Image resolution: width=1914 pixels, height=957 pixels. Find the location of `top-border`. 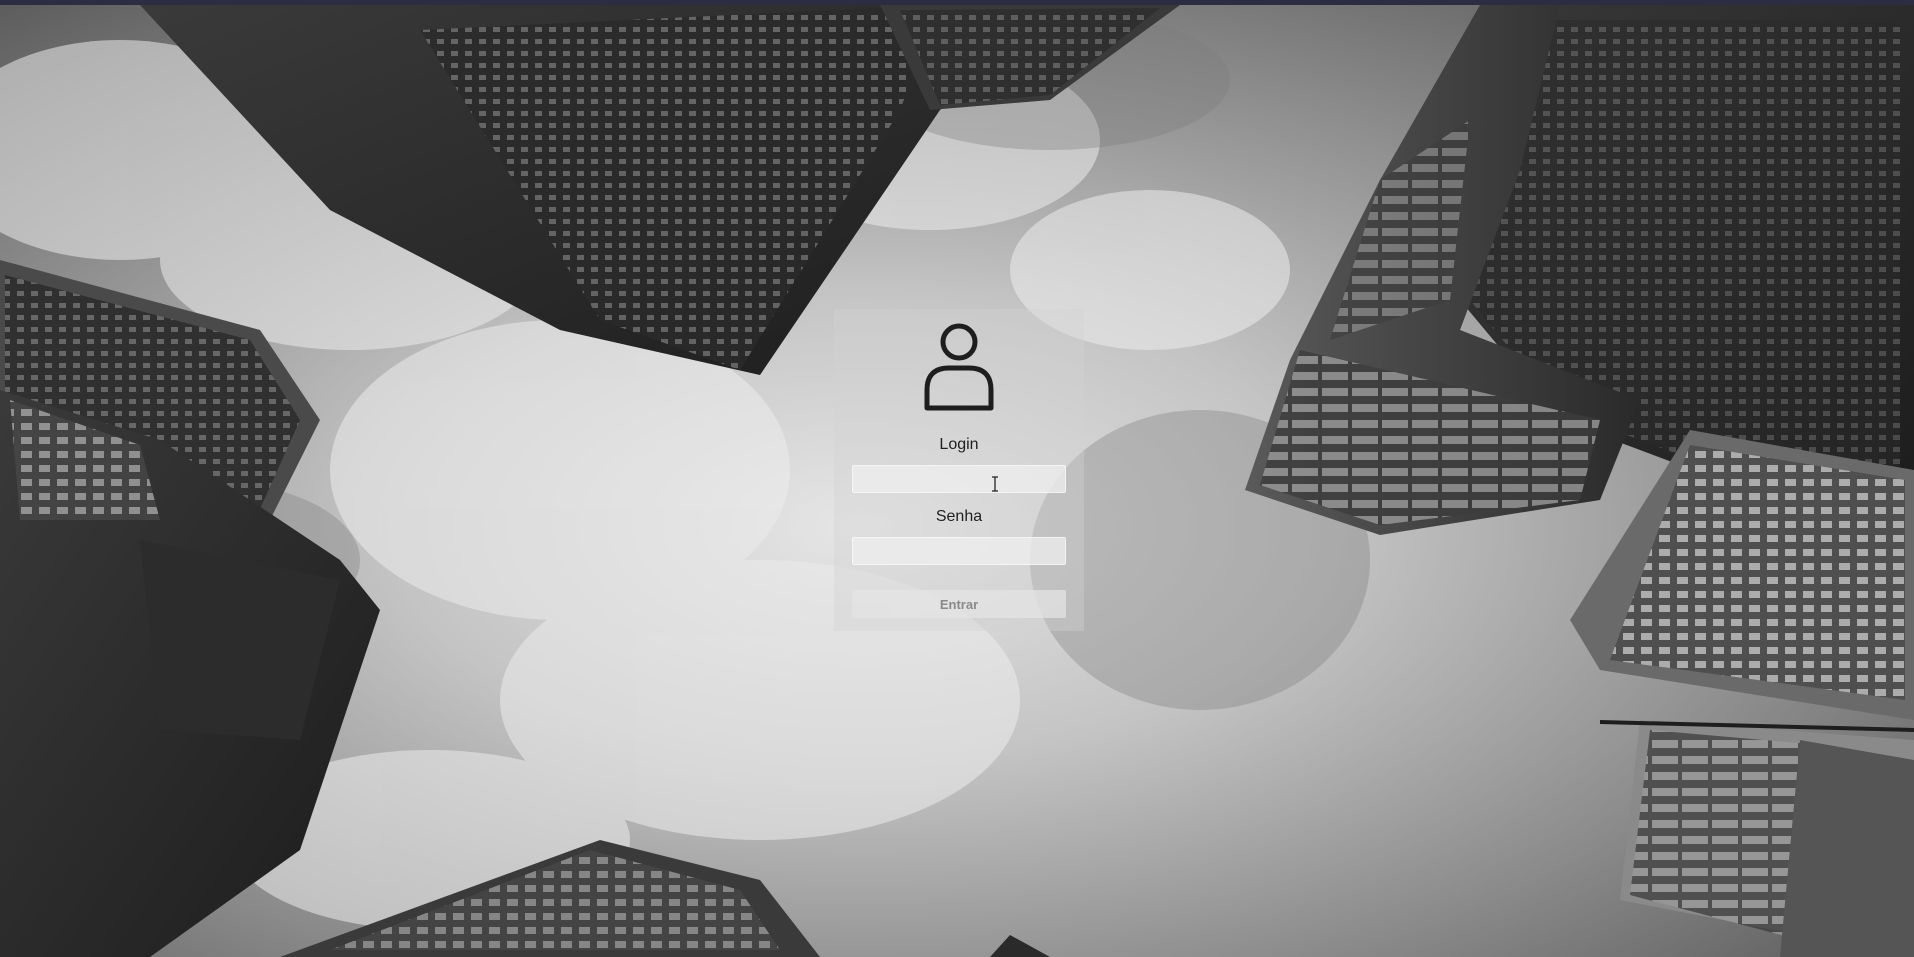

top-border is located at coordinates (957, 2).